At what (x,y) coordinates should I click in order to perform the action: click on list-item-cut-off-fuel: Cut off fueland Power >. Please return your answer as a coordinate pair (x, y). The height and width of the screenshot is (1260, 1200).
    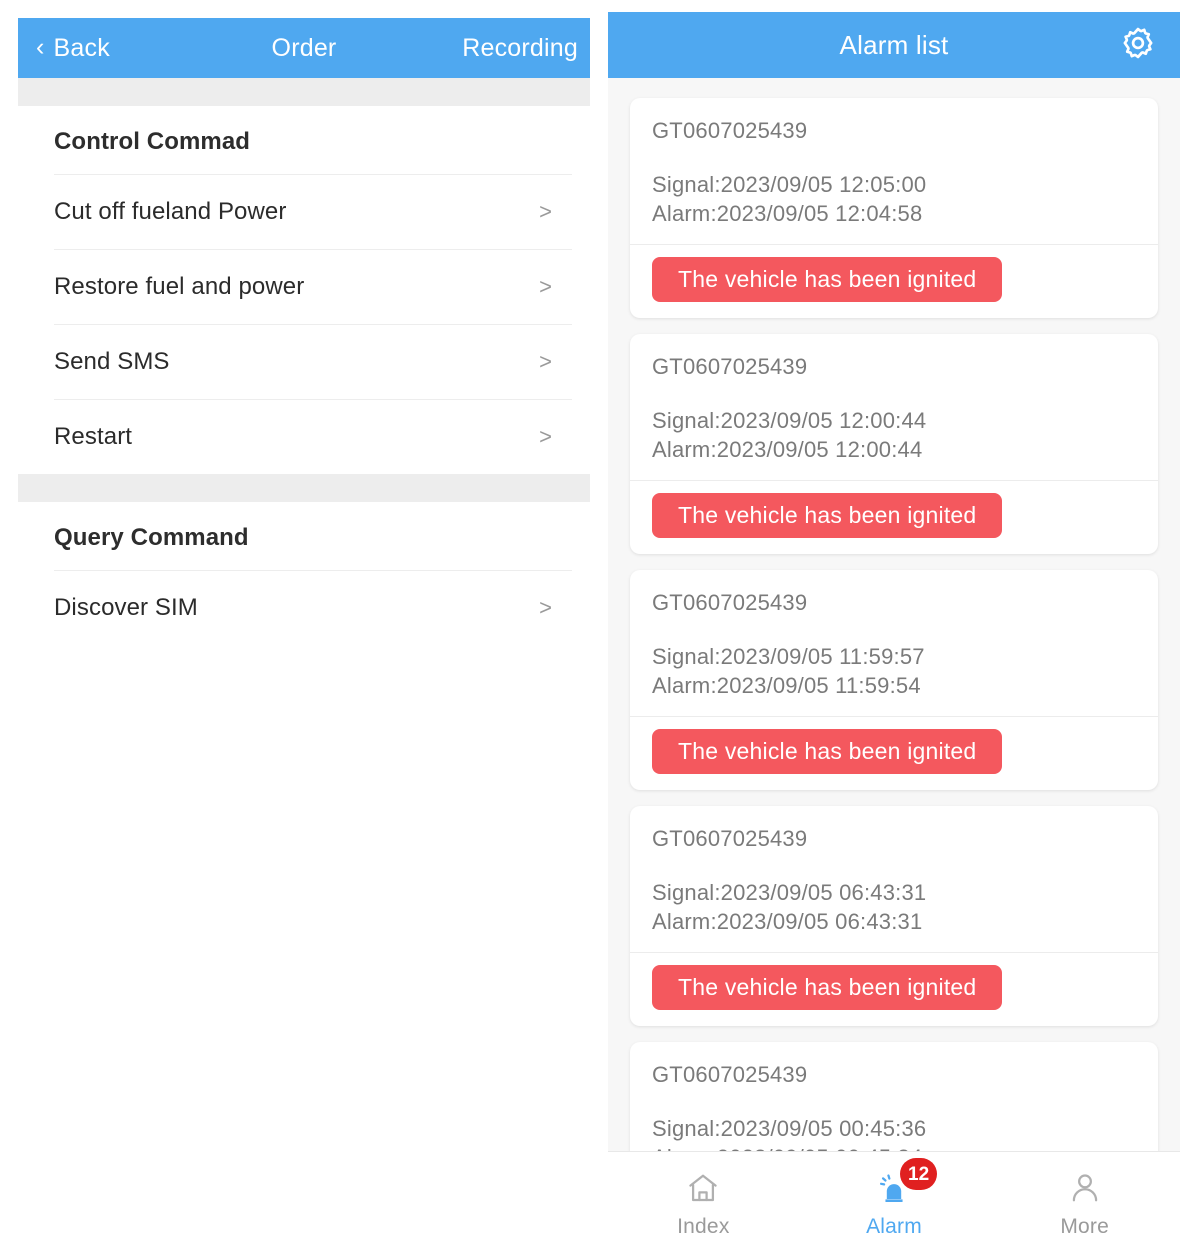
    Looking at the image, I should click on (304, 212).